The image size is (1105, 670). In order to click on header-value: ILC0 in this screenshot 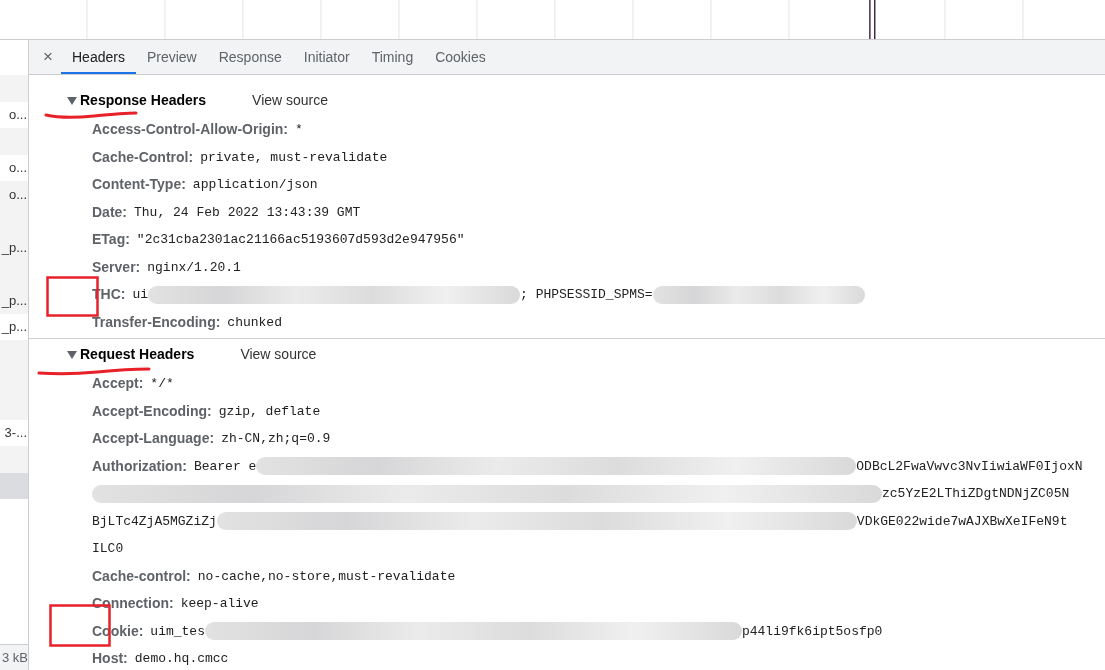, I will do `click(108, 549)`.